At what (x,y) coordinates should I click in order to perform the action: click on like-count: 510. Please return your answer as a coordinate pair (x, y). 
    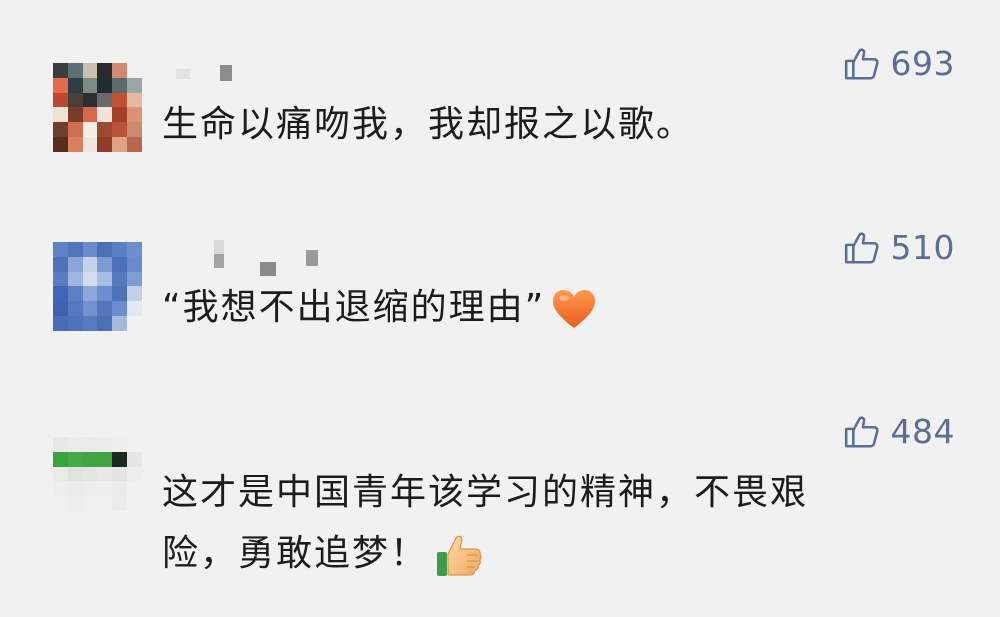
    Looking at the image, I should click on (922, 247).